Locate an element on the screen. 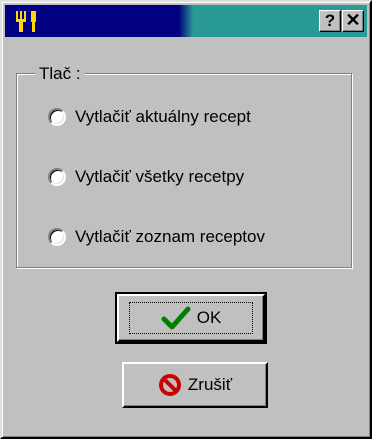 This screenshot has width=372, height=439. help-button: ? is located at coordinates (330, 21).